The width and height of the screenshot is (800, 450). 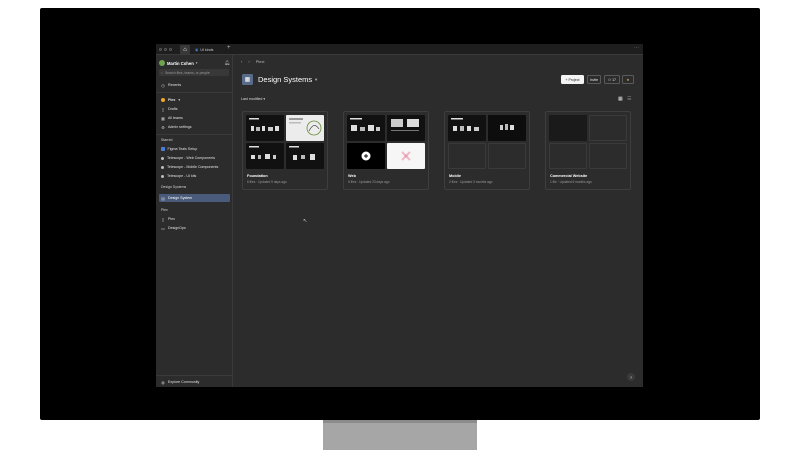 I want to click on team-icon, so click(x=163, y=100).